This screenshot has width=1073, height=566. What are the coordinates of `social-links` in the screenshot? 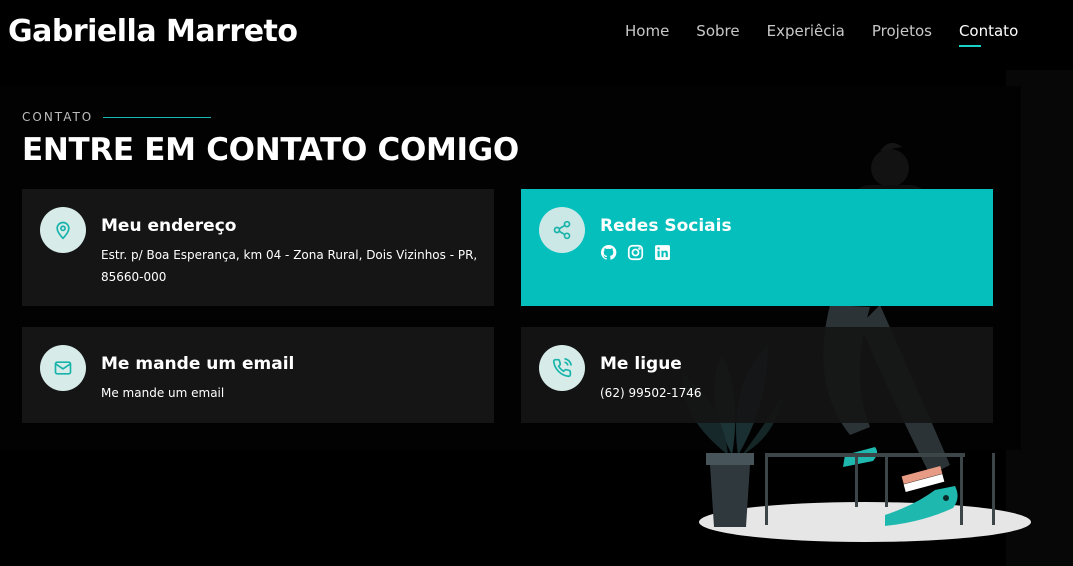 It's located at (640, 252).